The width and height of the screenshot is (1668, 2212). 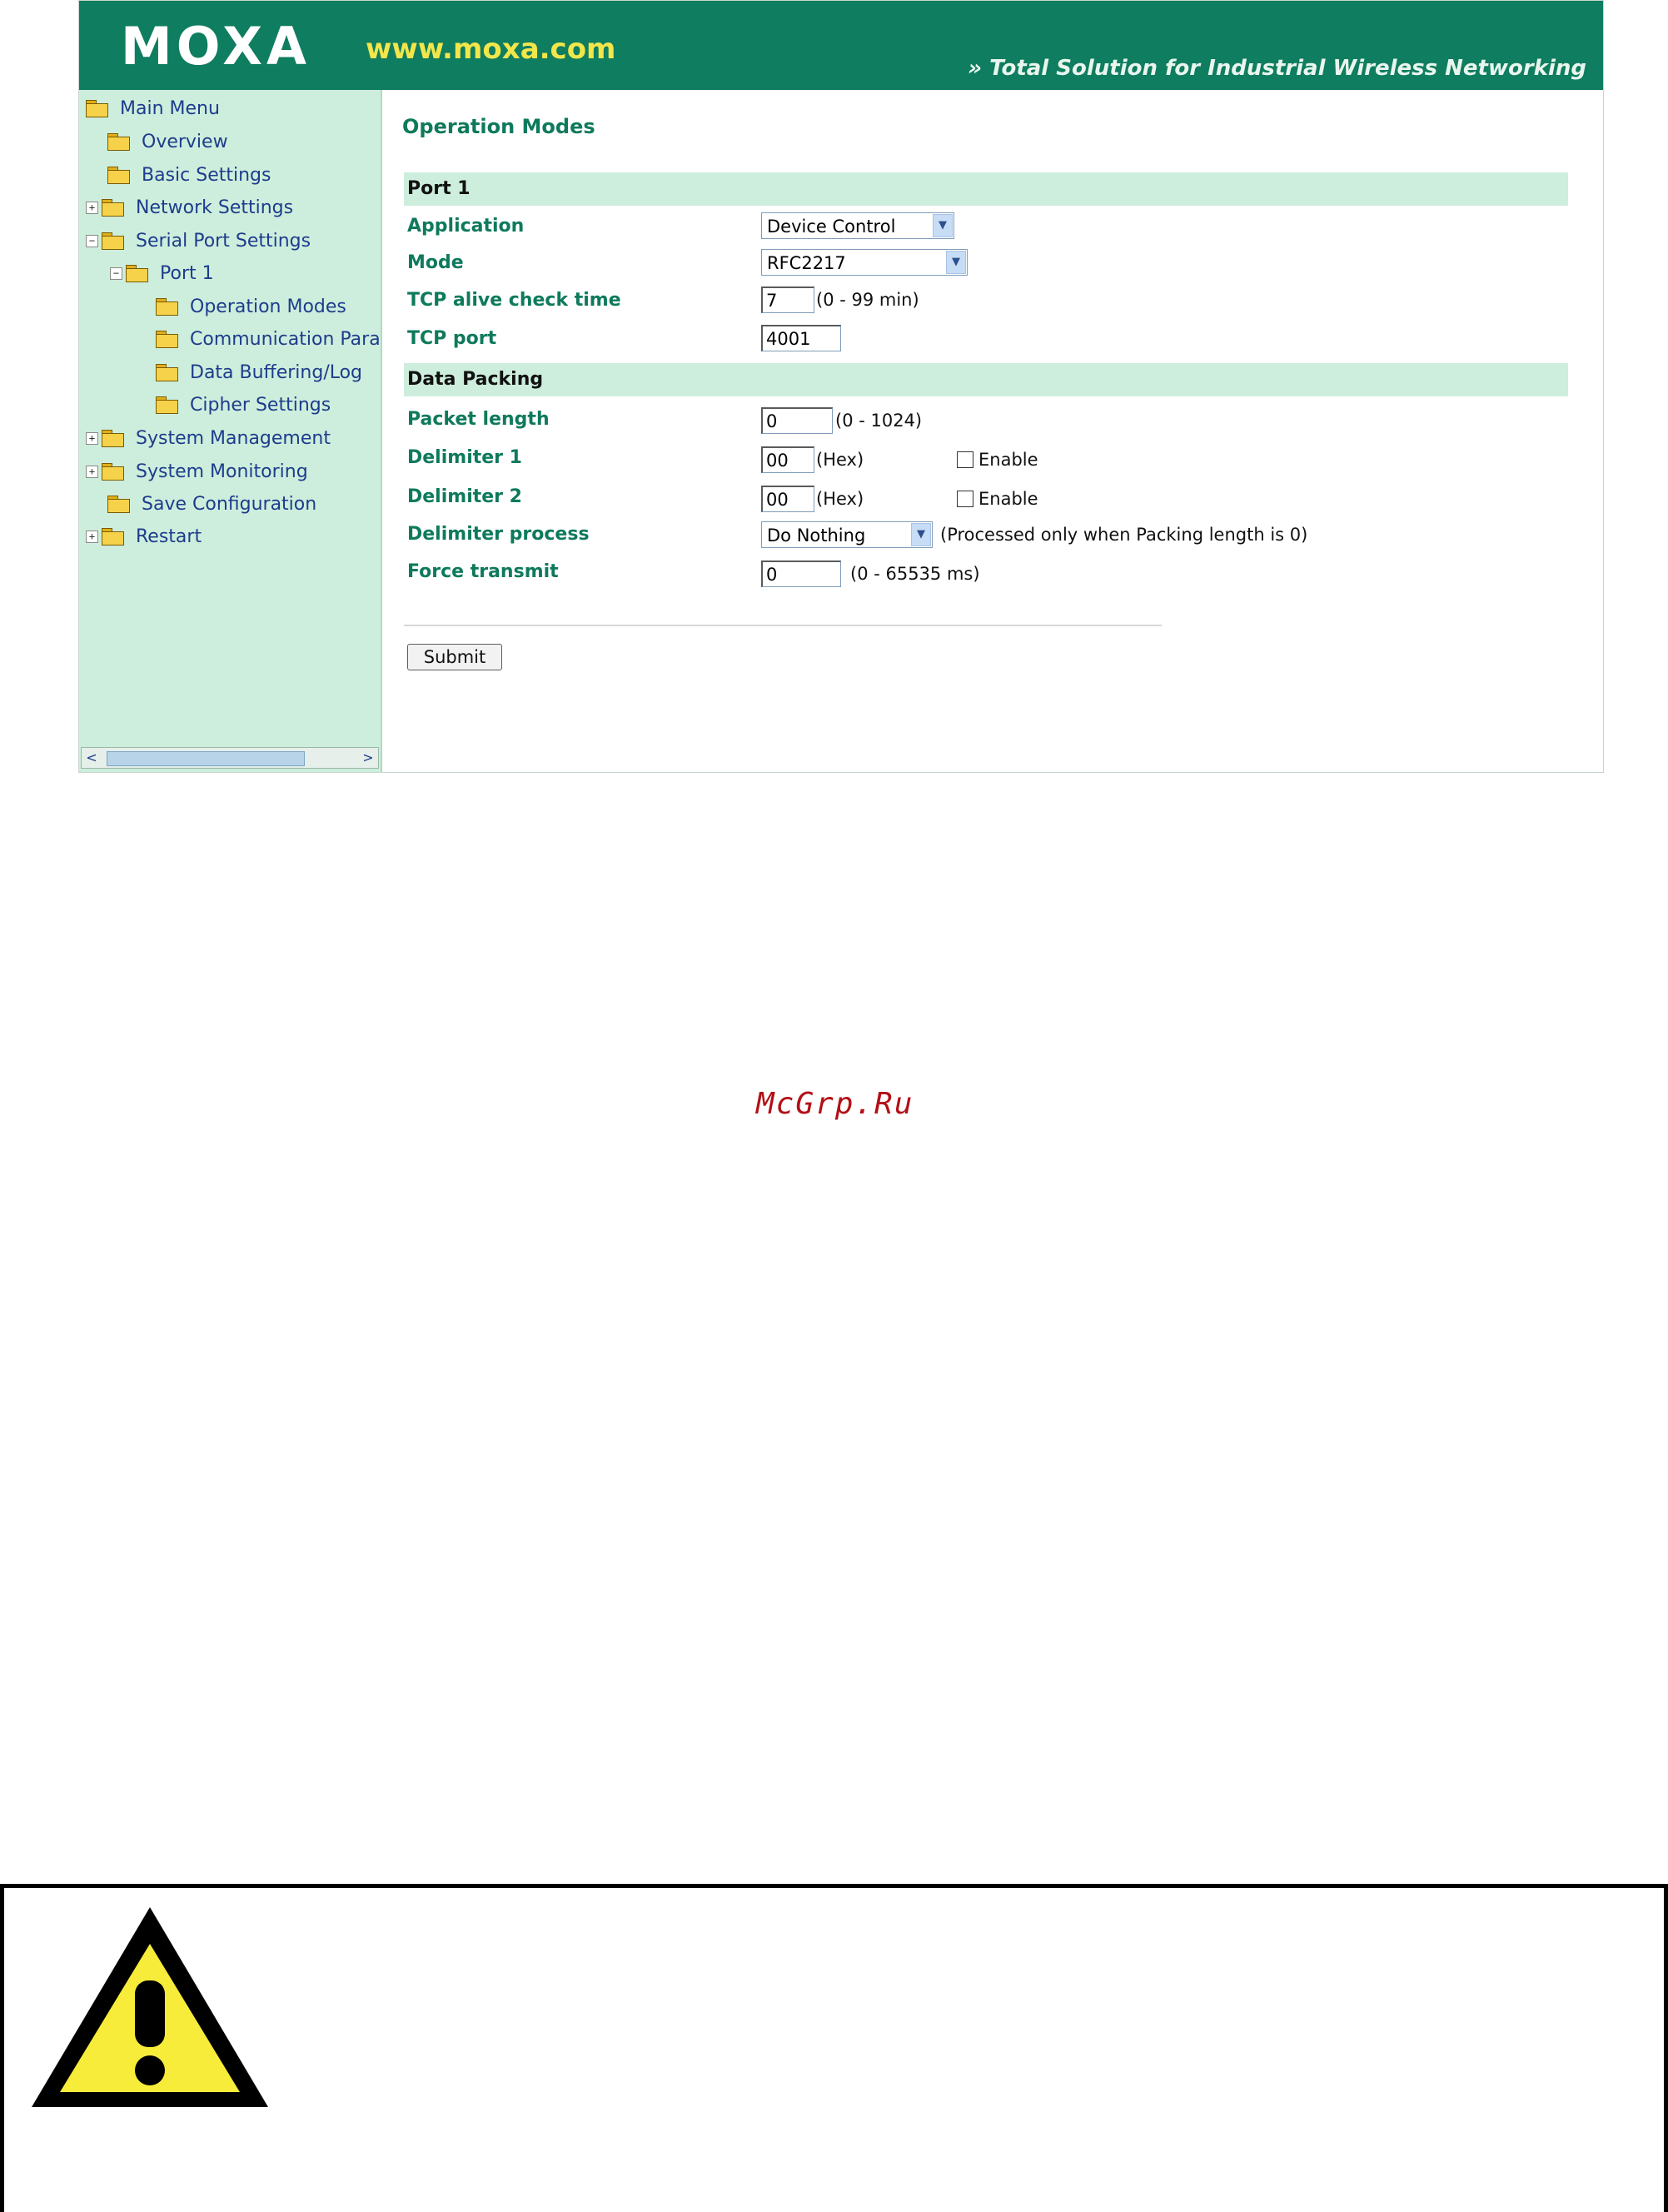 What do you see at coordinates (498, 534) in the screenshot?
I see `delimiter-process-label: Delimiter process` at bounding box center [498, 534].